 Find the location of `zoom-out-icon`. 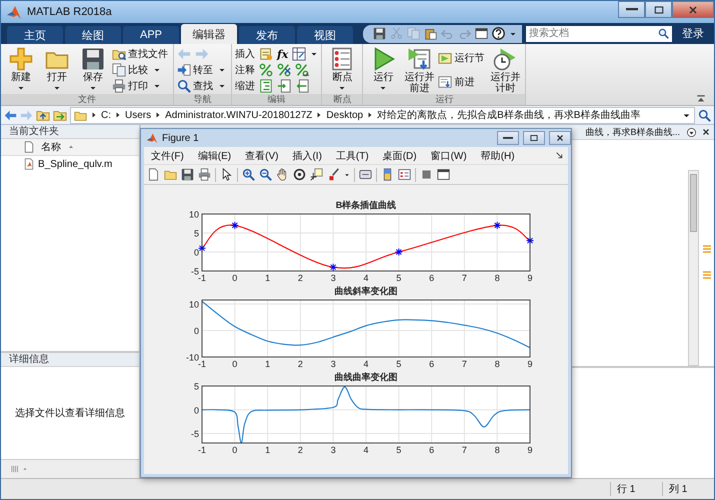

zoom-out-icon is located at coordinates (265, 174).